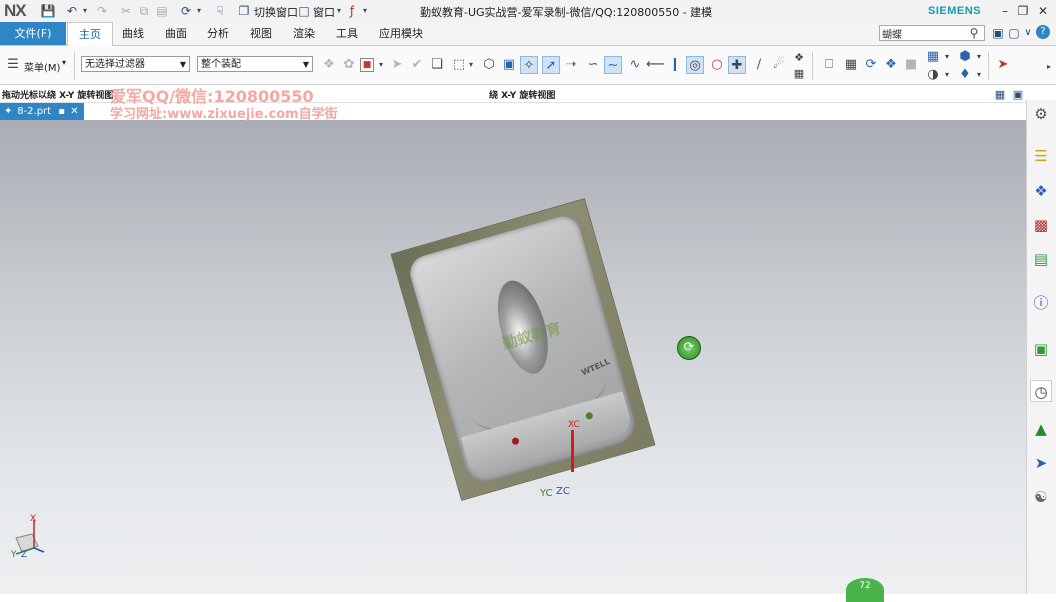  Describe the element at coordinates (1041, 303) in the screenshot. I see `info-icon: ⓘ` at that location.